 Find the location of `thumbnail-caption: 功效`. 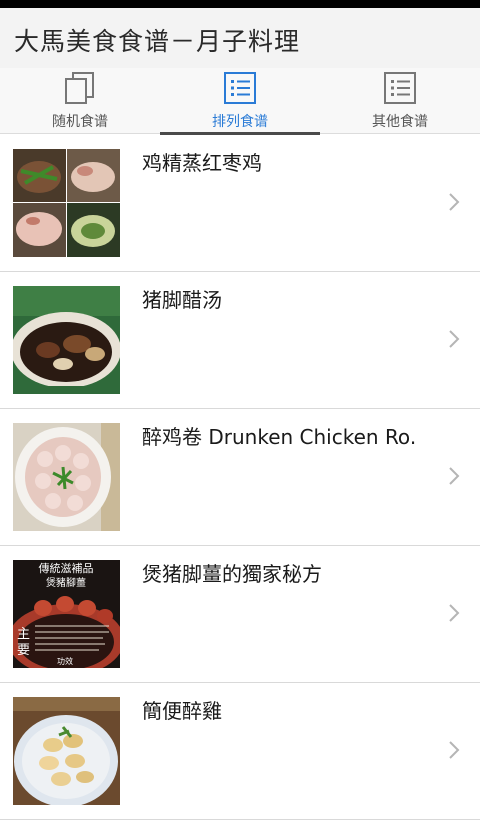

thumbnail-caption: 功效 is located at coordinates (65, 661).